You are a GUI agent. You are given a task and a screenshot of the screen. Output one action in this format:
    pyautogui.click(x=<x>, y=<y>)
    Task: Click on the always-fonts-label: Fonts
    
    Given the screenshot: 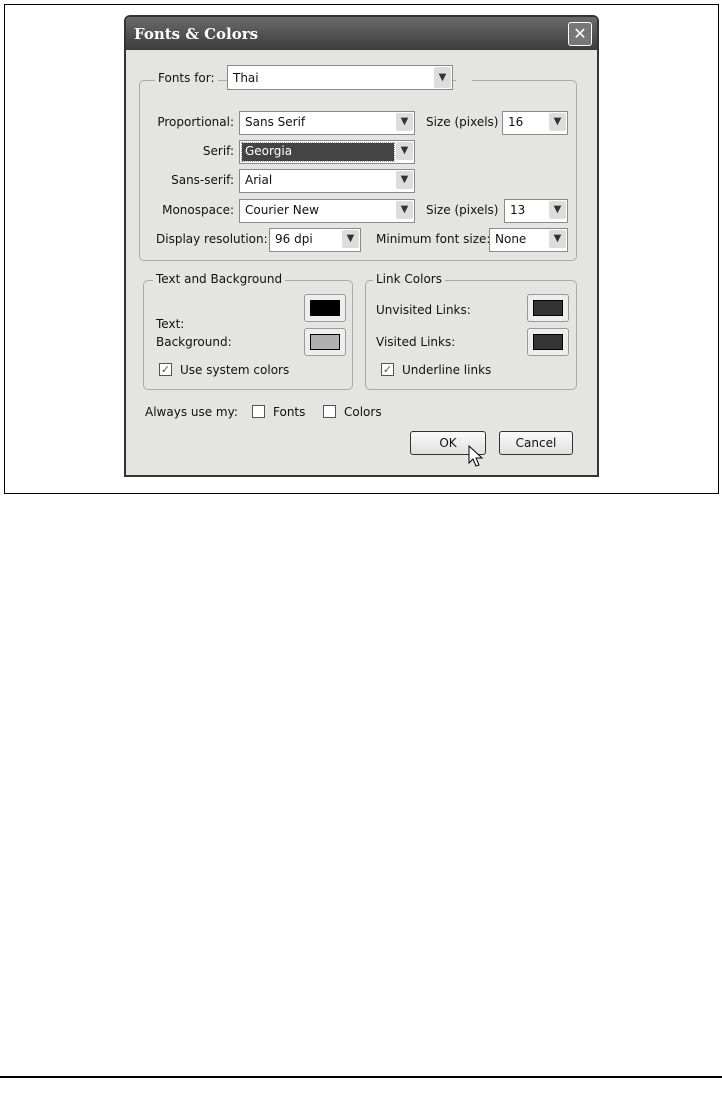 What is the action you would take?
    pyautogui.click(x=289, y=412)
    